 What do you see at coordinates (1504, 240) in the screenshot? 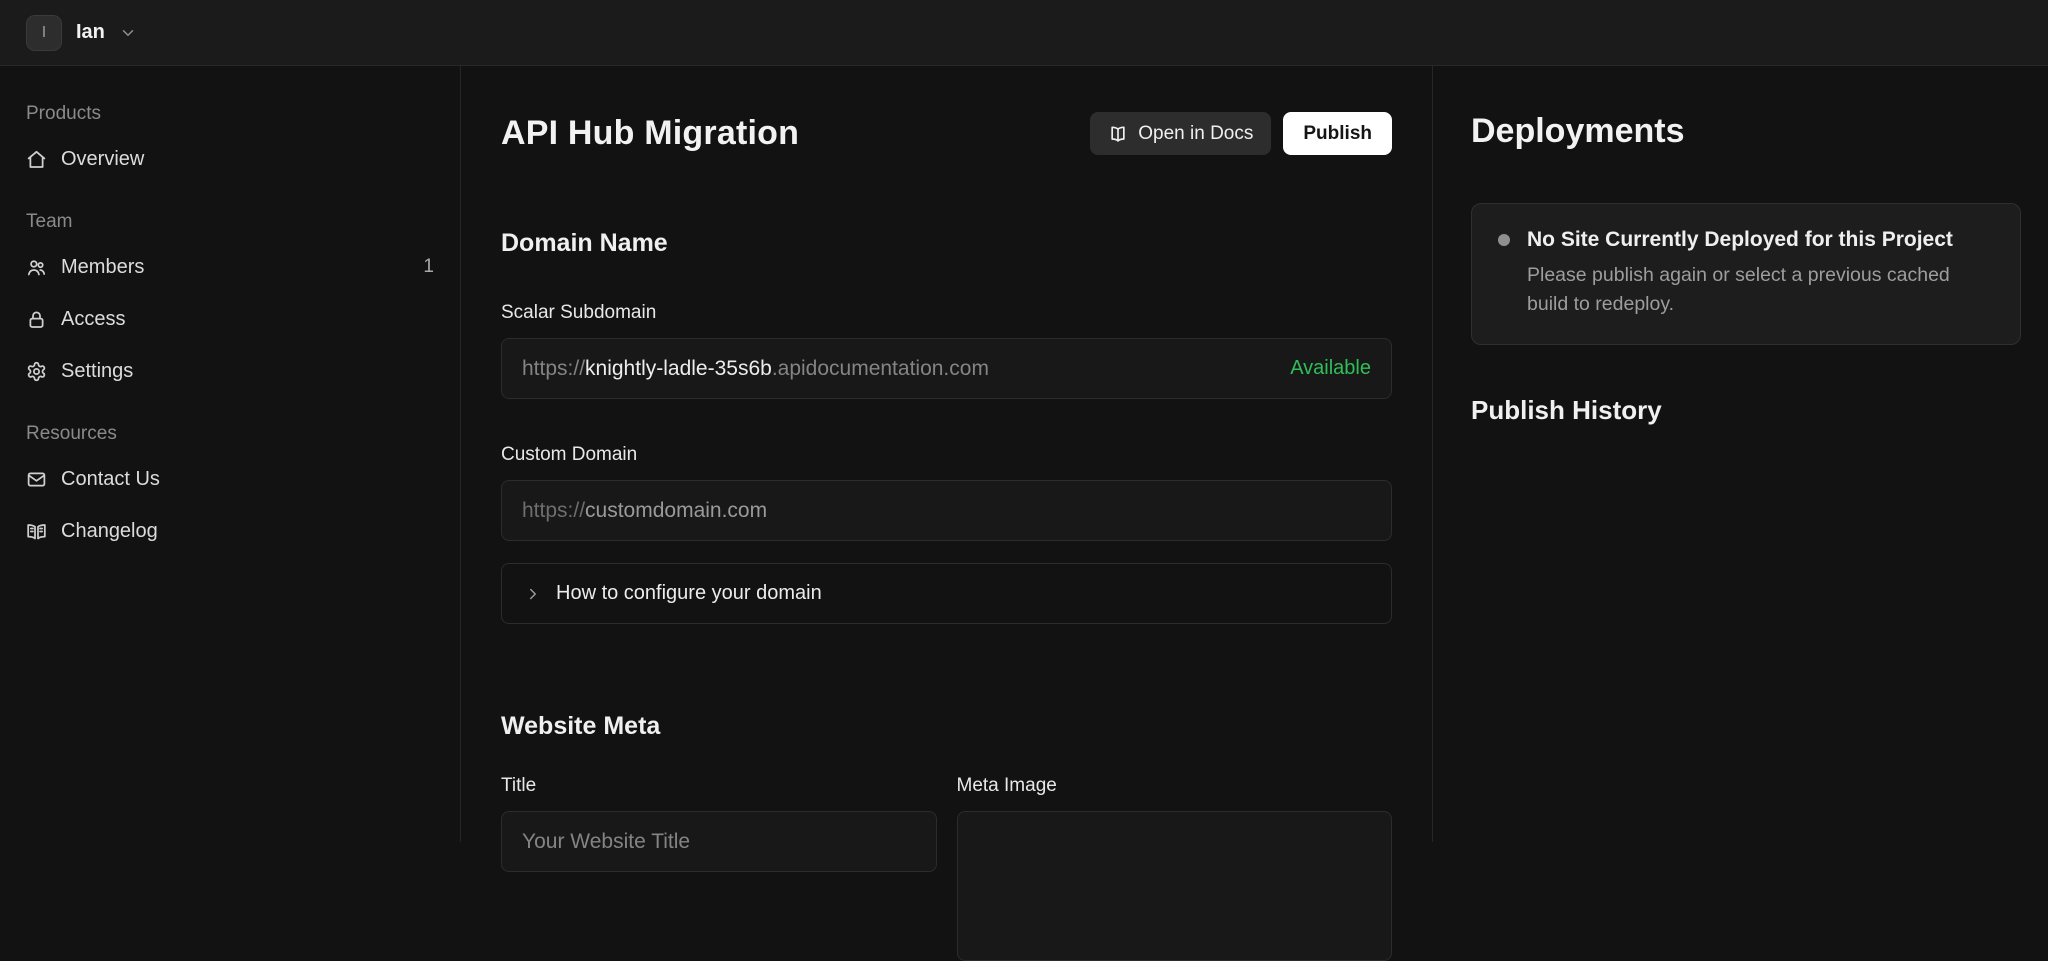
I see `status-dot-icon` at bounding box center [1504, 240].